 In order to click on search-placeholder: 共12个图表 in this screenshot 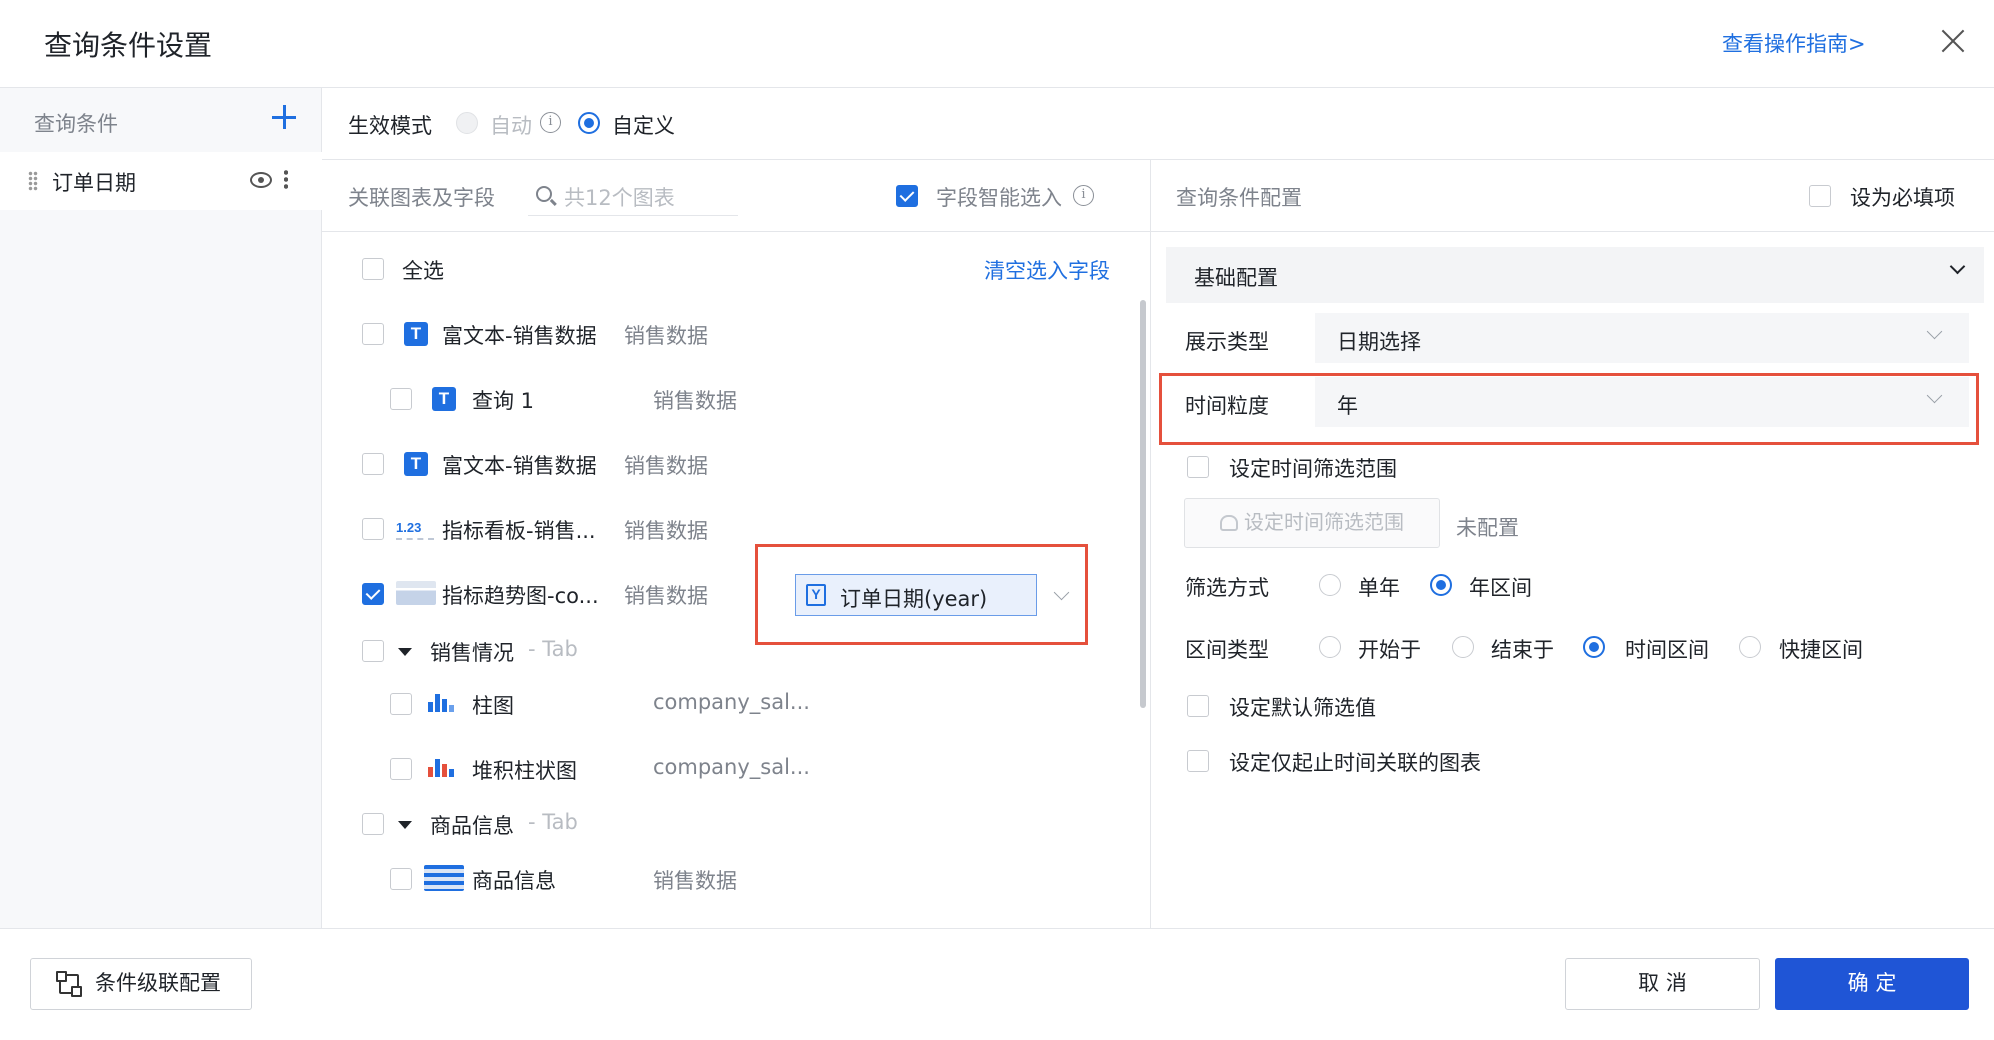, I will do `click(619, 198)`.